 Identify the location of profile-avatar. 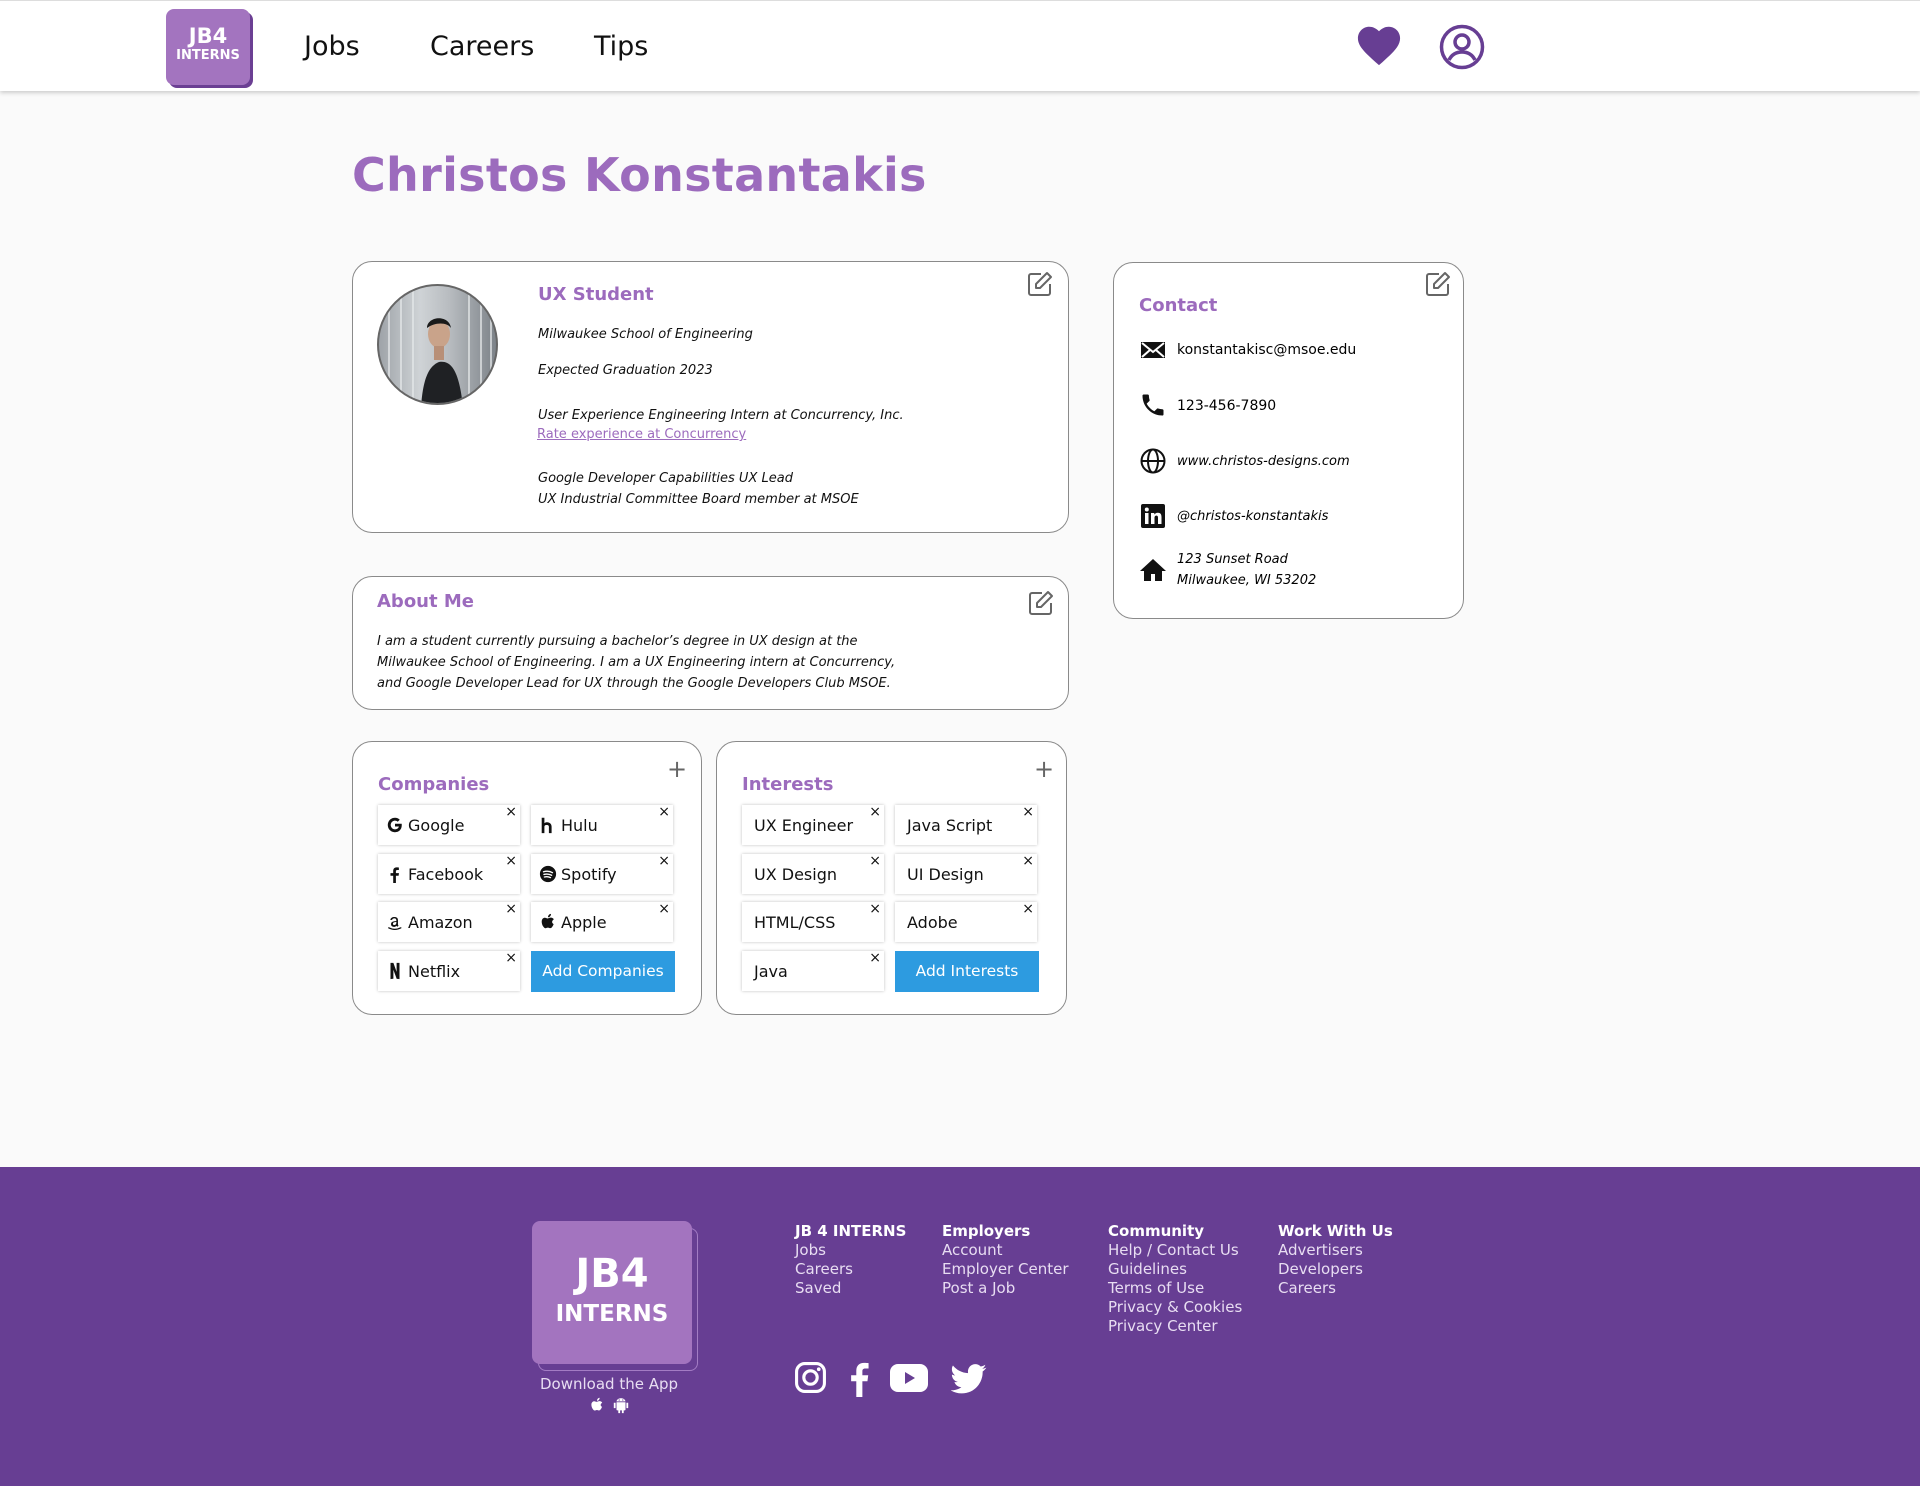
(437, 344).